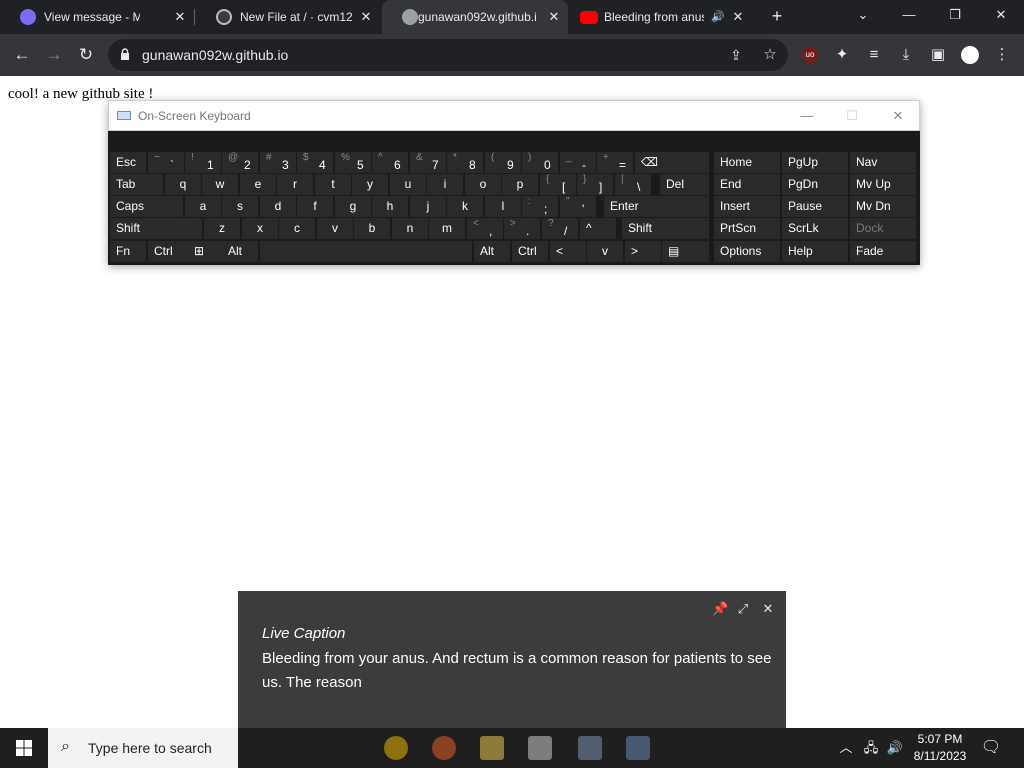  What do you see at coordinates (353, 162) in the screenshot?
I see `osk-key: % 5` at bounding box center [353, 162].